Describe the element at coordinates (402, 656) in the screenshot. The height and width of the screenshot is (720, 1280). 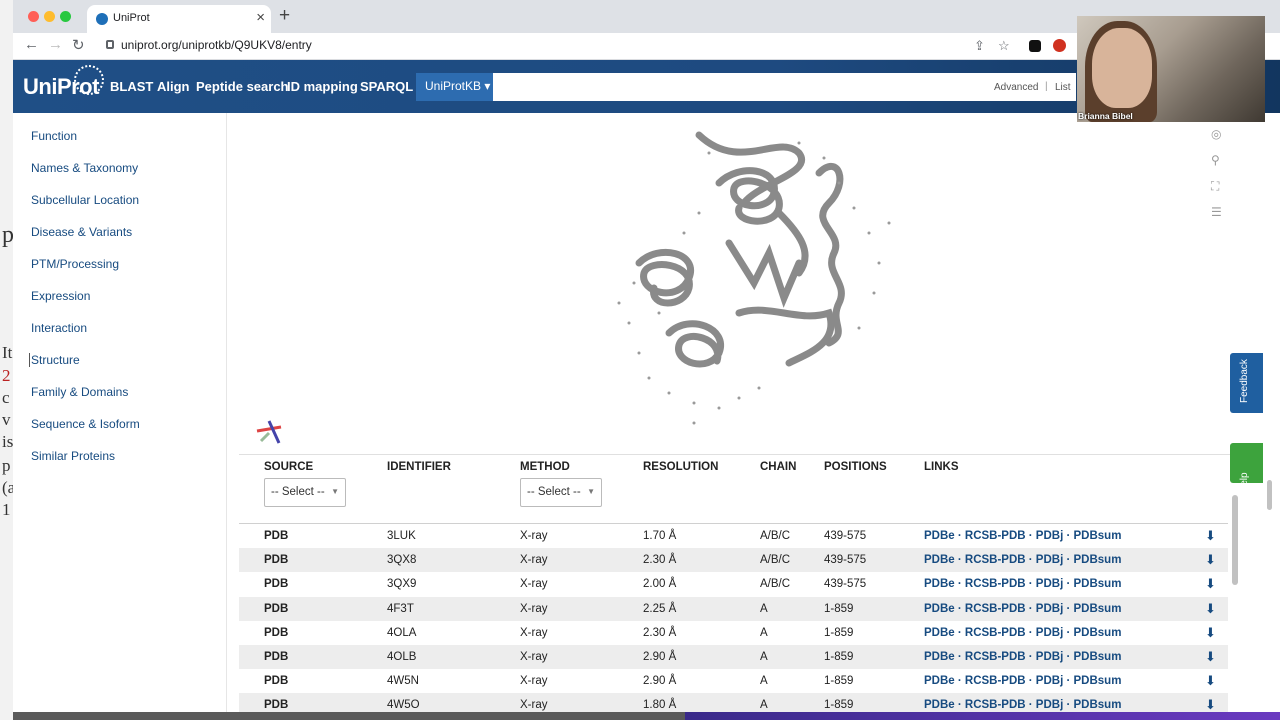
I see `identifier-cell: 4OLB` at that location.